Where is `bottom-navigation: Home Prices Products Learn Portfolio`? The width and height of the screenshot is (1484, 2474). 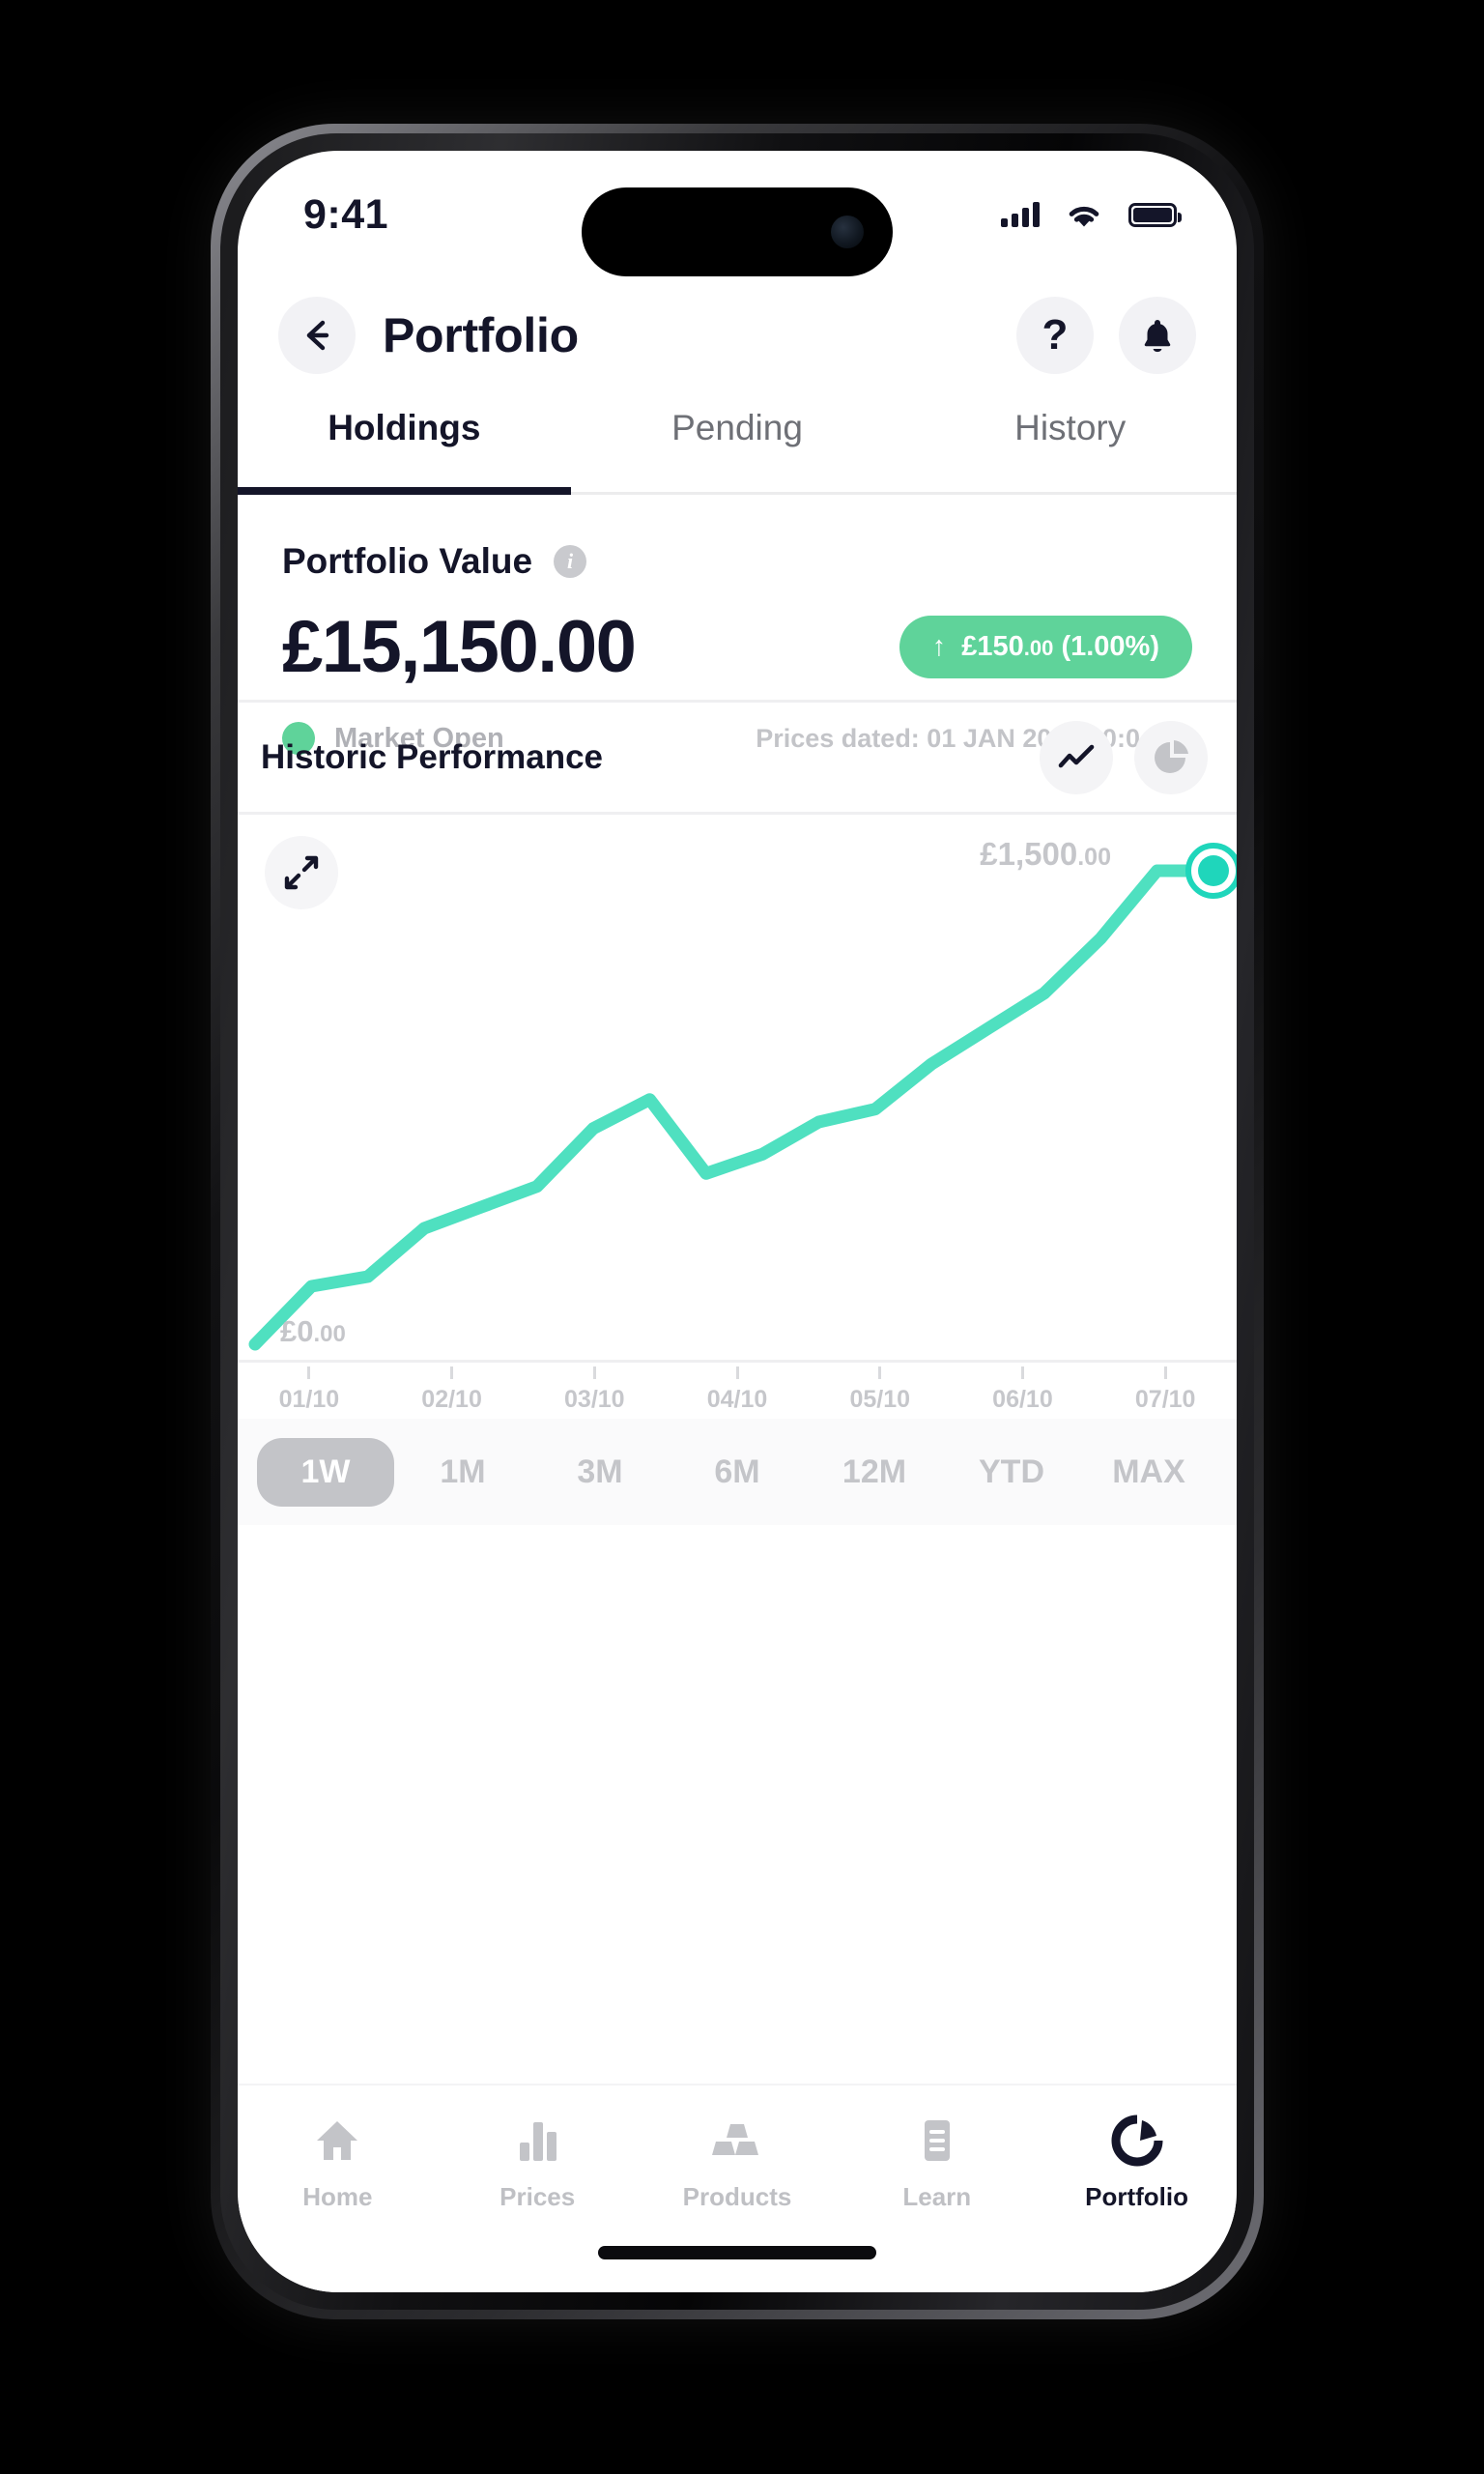 bottom-navigation: Home Prices Products Learn Portfolio is located at coordinates (738, 2188).